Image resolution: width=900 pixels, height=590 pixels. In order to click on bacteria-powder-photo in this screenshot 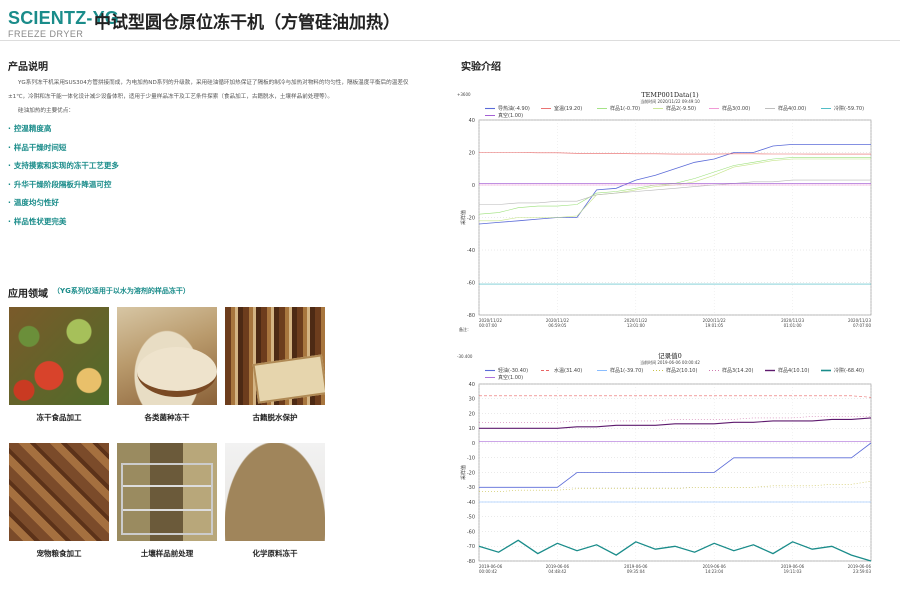, I will do `click(167, 356)`.